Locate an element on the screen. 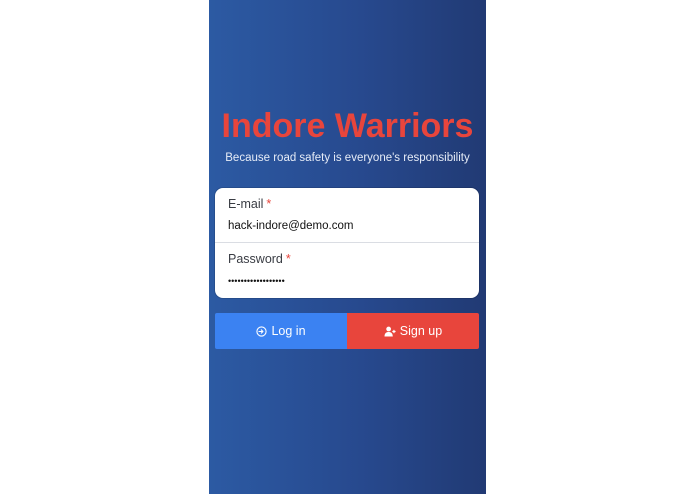 The height and width of the screenshot is (494, 695). email-label: E-mail * is located at coordinates (250, 204).